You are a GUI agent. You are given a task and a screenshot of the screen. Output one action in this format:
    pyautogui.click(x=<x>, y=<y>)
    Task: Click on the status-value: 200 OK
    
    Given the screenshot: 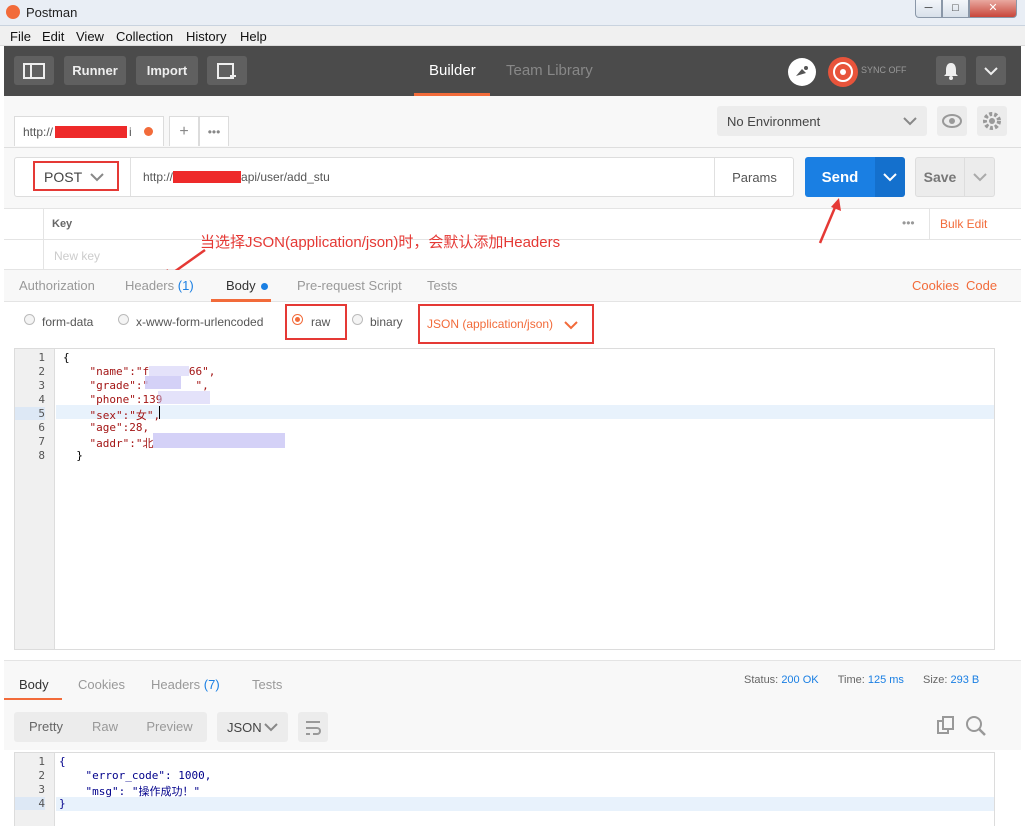 What is the action you would take?
    pyautogui.click(x=800, y=680)
    